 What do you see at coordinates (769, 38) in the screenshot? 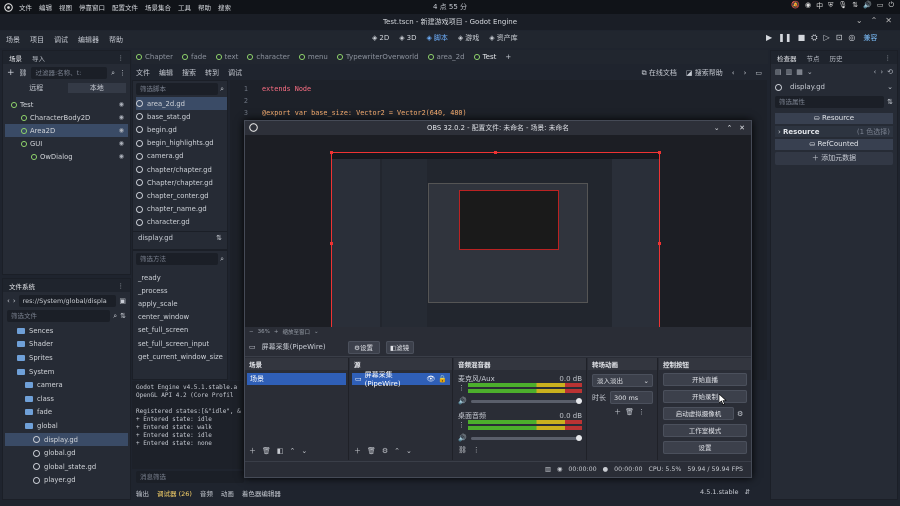
I see `play-icon: ▶` at bounding box center [769, 38].